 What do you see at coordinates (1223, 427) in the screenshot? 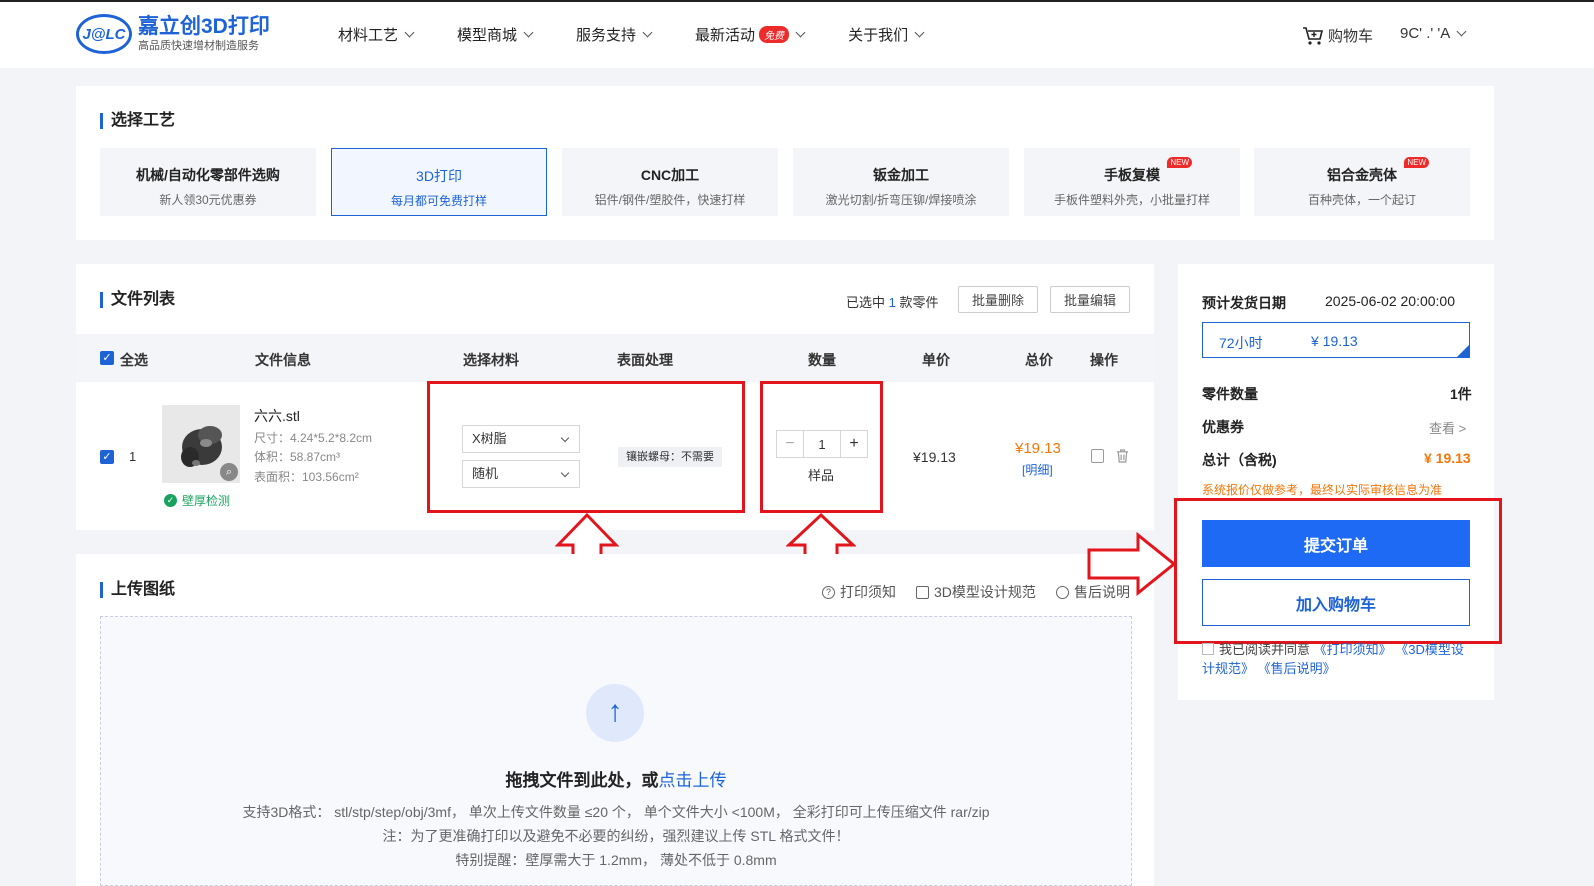
I see `coupon-label: 优惠券` at bounding box center [1223, 427].